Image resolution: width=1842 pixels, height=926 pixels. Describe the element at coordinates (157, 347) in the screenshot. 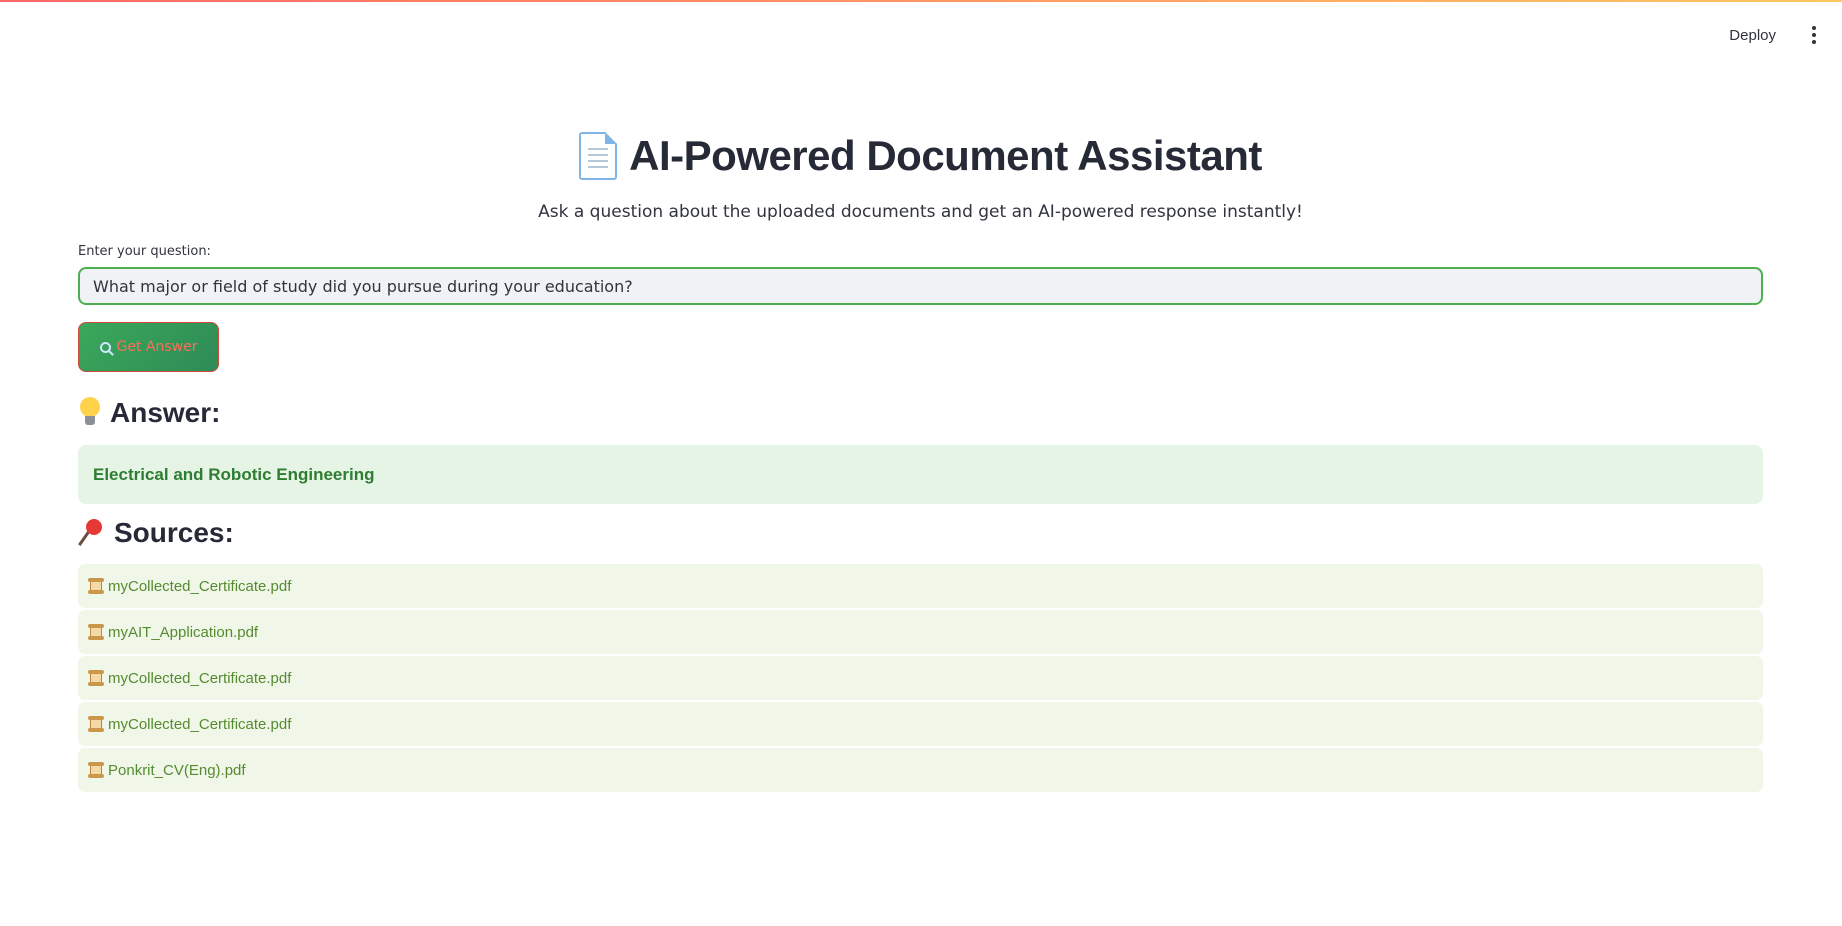

I see `get-answer-label: Get Answer` at that location.